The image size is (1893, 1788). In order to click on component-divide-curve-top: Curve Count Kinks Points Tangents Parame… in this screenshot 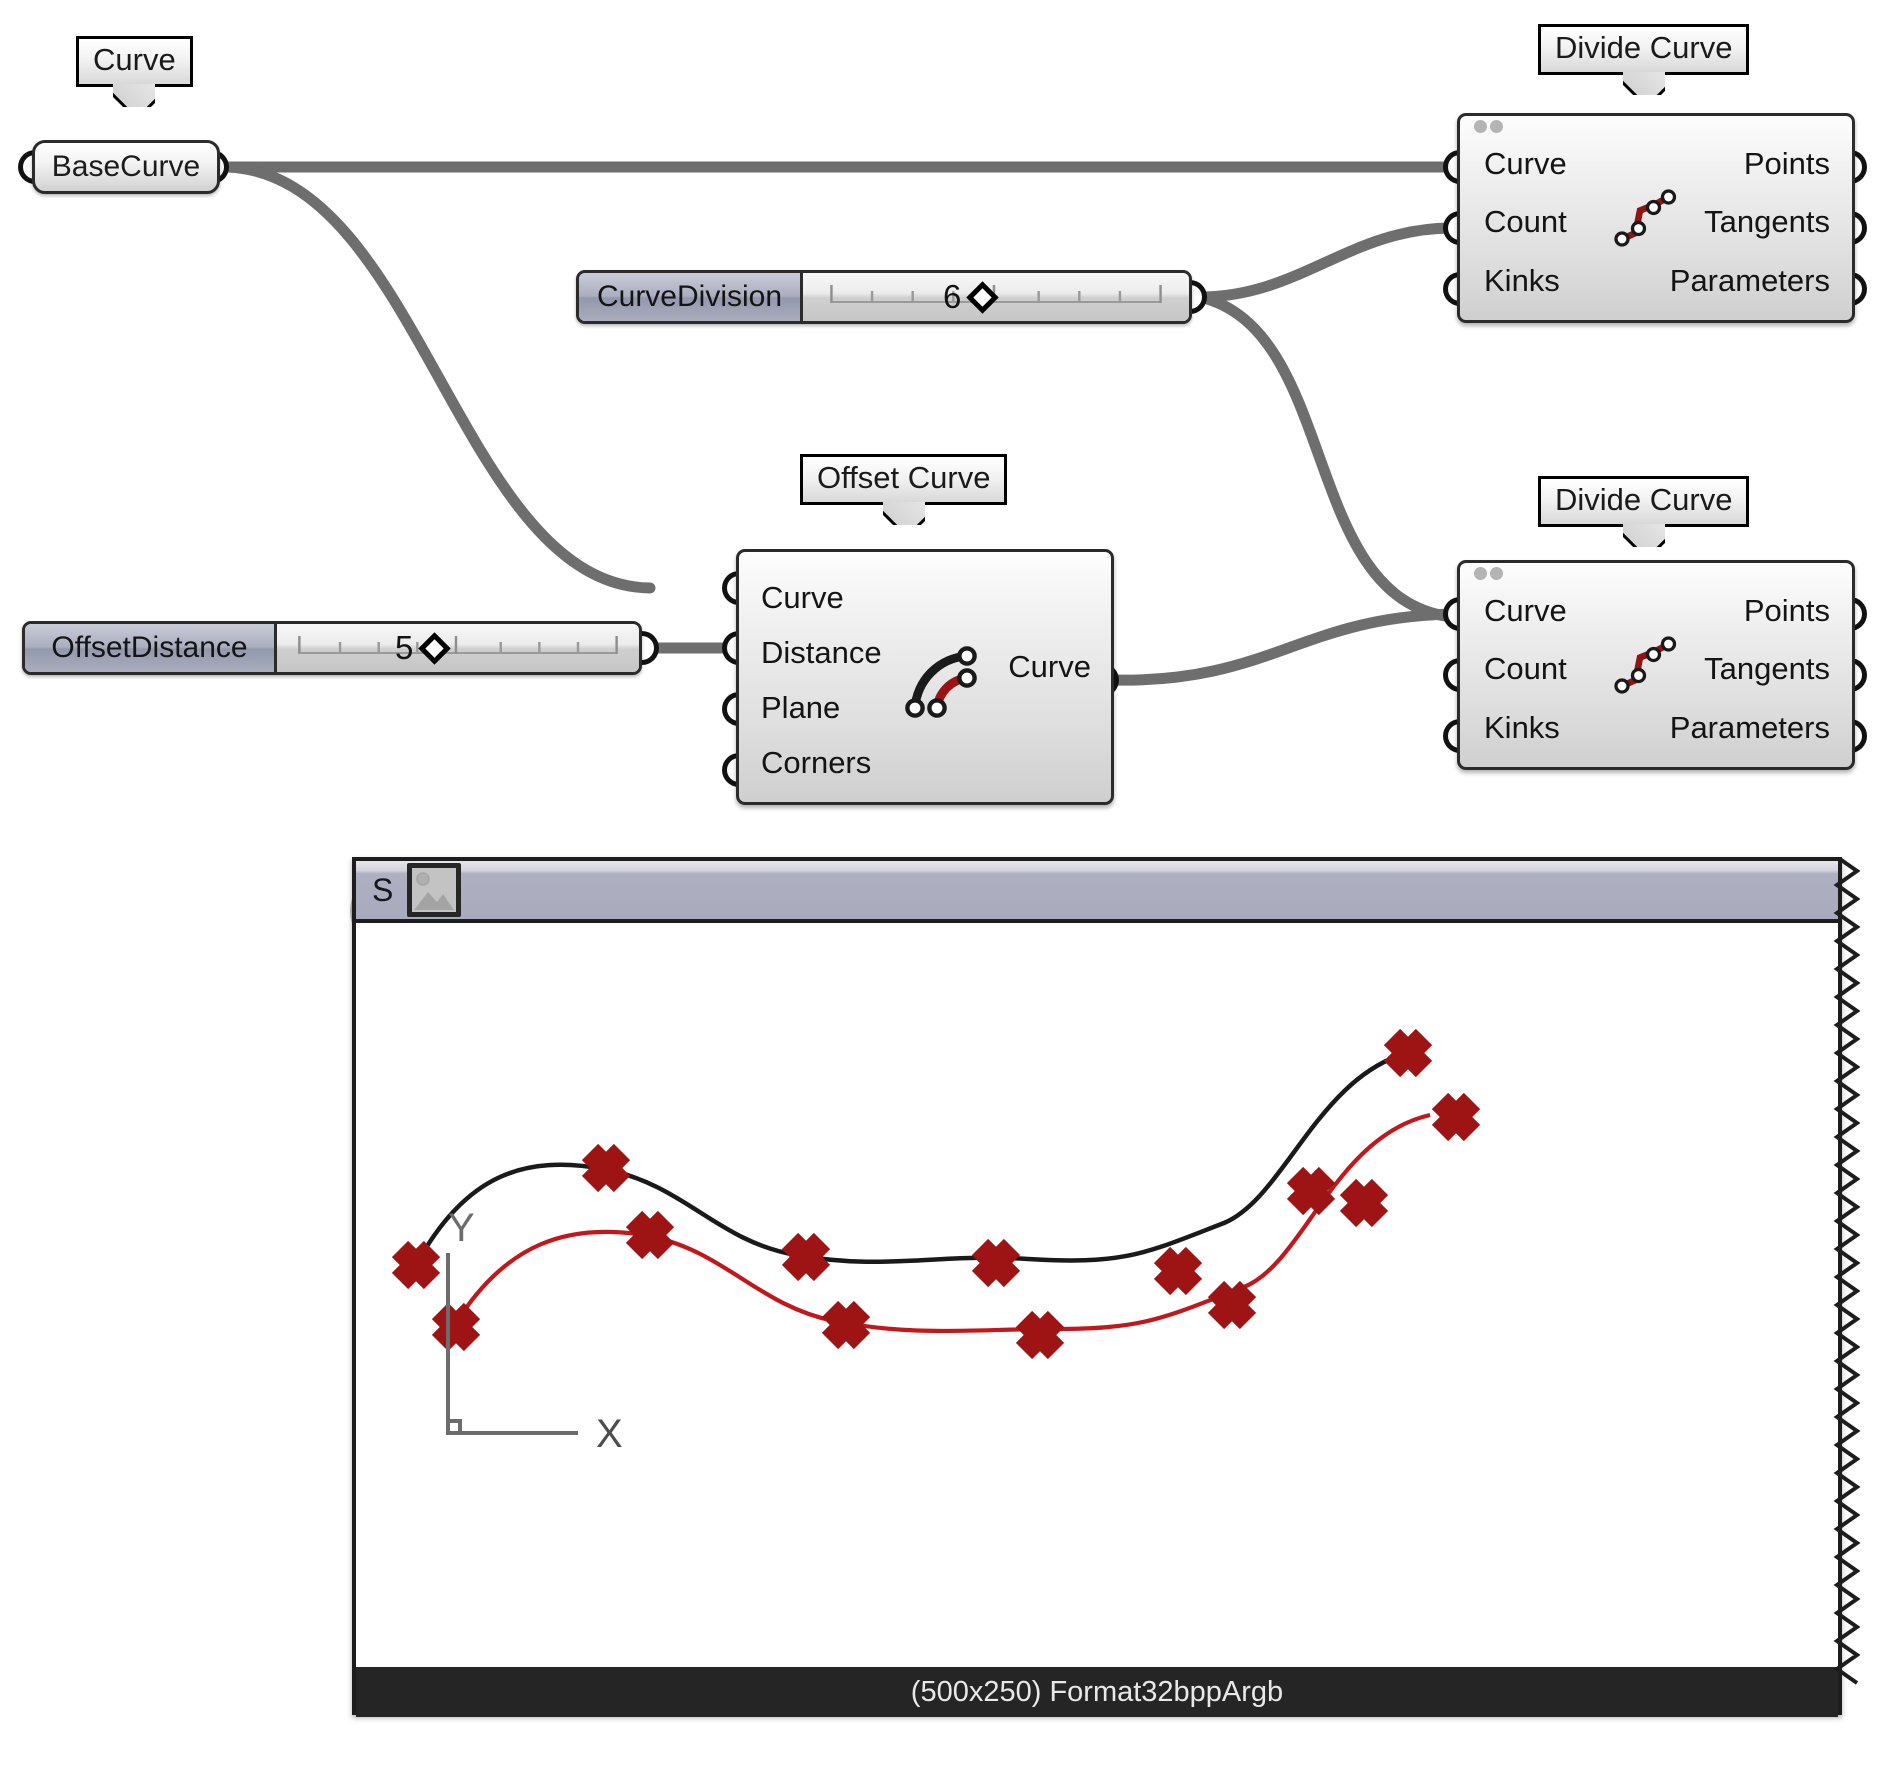, I will do `click(1656, 218)`.